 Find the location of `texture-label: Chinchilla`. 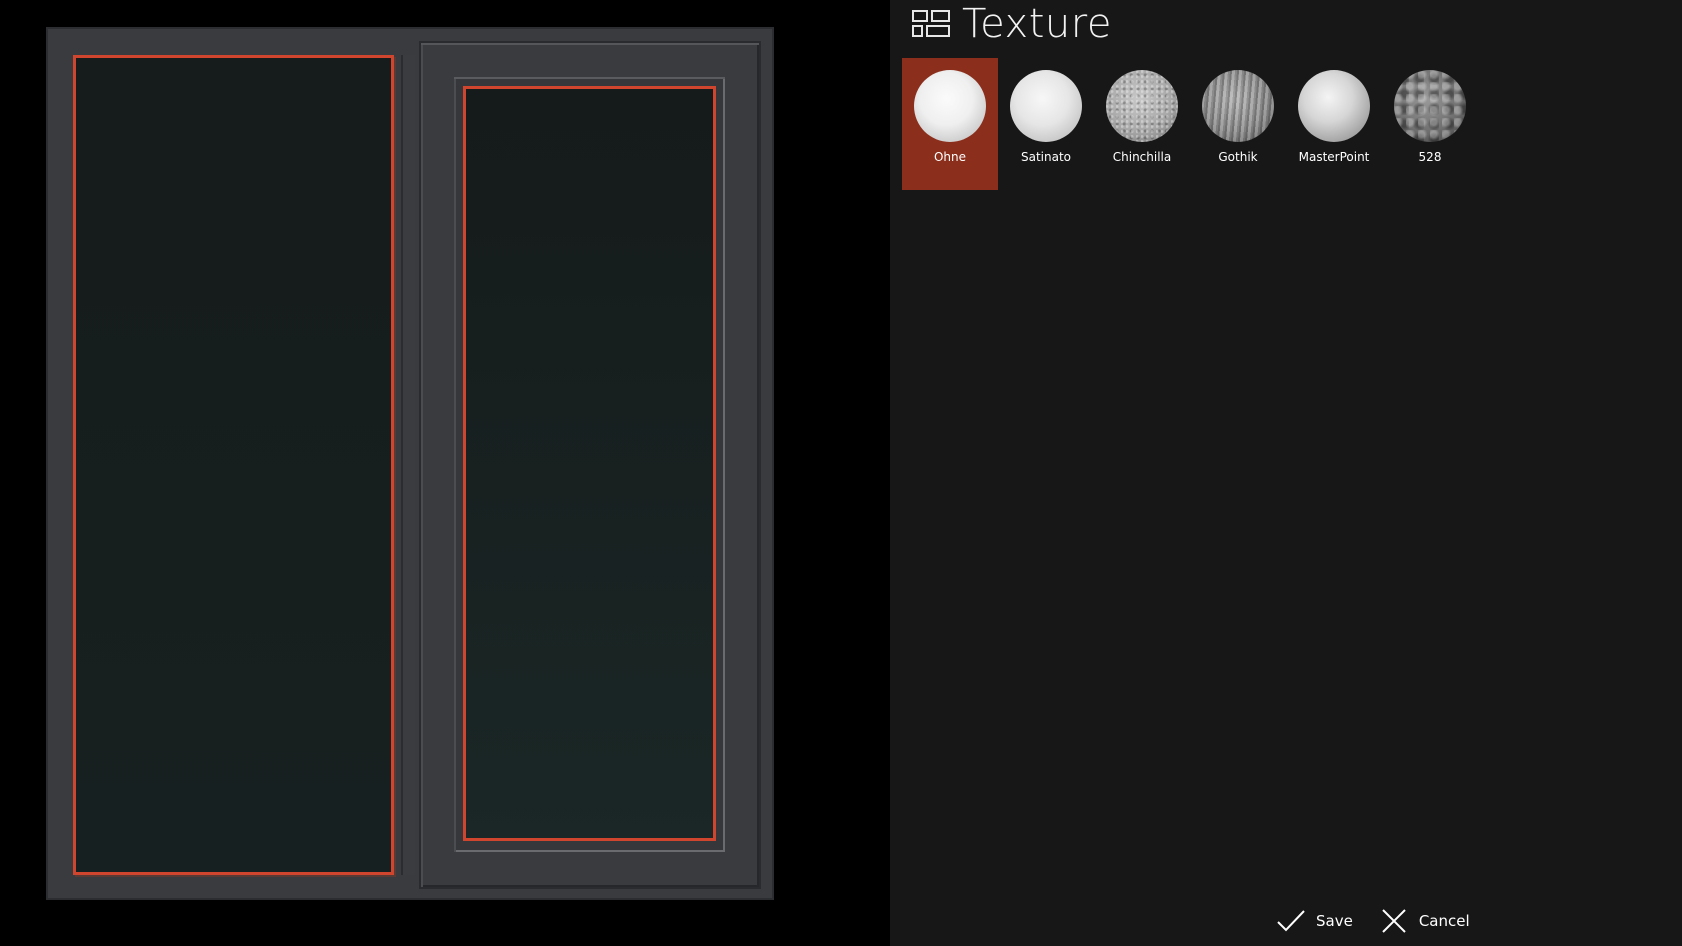

texture-label: Chinchilla is located at coordinates (1142, 157).